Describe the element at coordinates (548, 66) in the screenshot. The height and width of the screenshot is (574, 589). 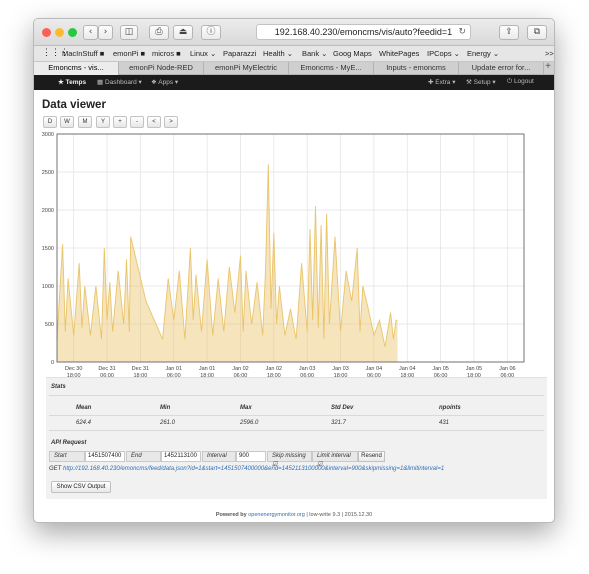
I see `new-tab-button: +` at that location.